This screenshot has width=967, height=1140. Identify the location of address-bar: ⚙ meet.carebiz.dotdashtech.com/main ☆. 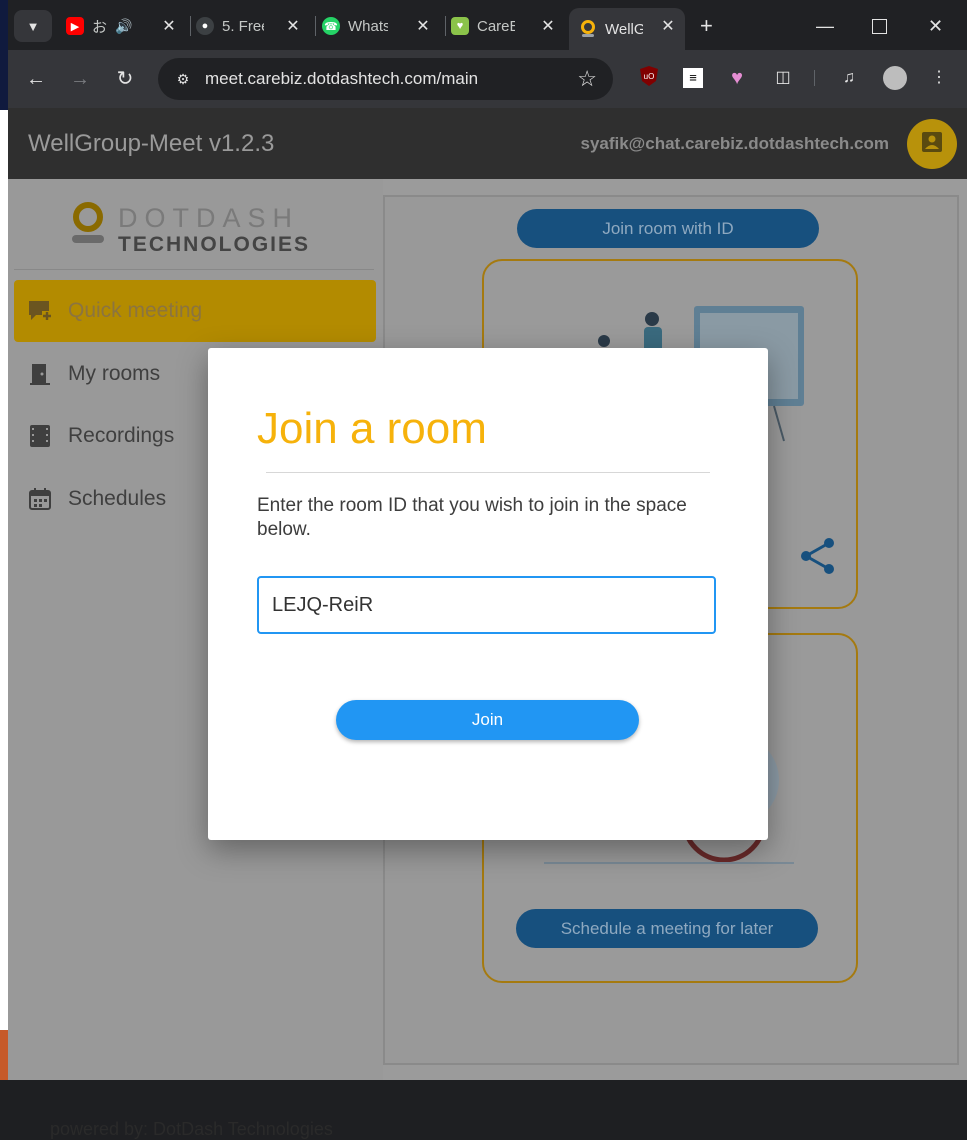
(385, 79).